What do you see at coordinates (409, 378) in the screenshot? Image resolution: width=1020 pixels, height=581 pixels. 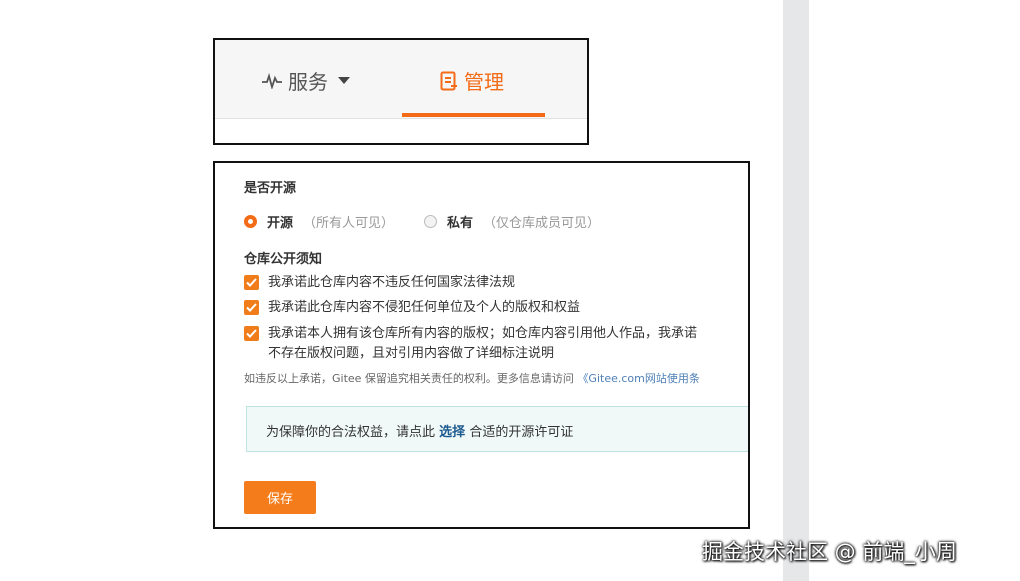 I see `terms-note-text: 如违反以上承诺，Gitee 保留追究相关责任的权利。更多信息请访问` at bounding box center [409, 378].